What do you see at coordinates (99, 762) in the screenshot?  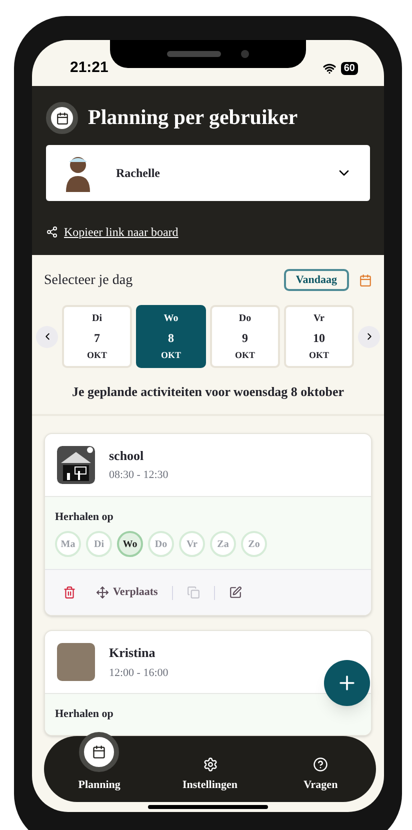 I see `nav-tab: Planning` at bounding box center [99, 762].